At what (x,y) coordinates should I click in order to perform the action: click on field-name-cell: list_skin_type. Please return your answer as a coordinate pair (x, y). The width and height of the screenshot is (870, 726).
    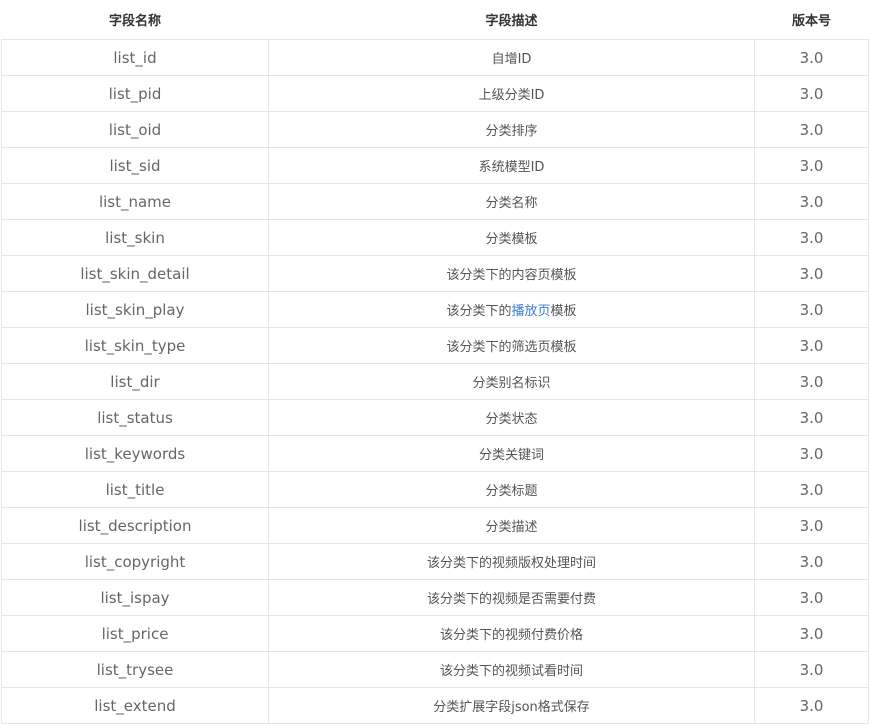
    Looking at the image, I should click on (135, 345).